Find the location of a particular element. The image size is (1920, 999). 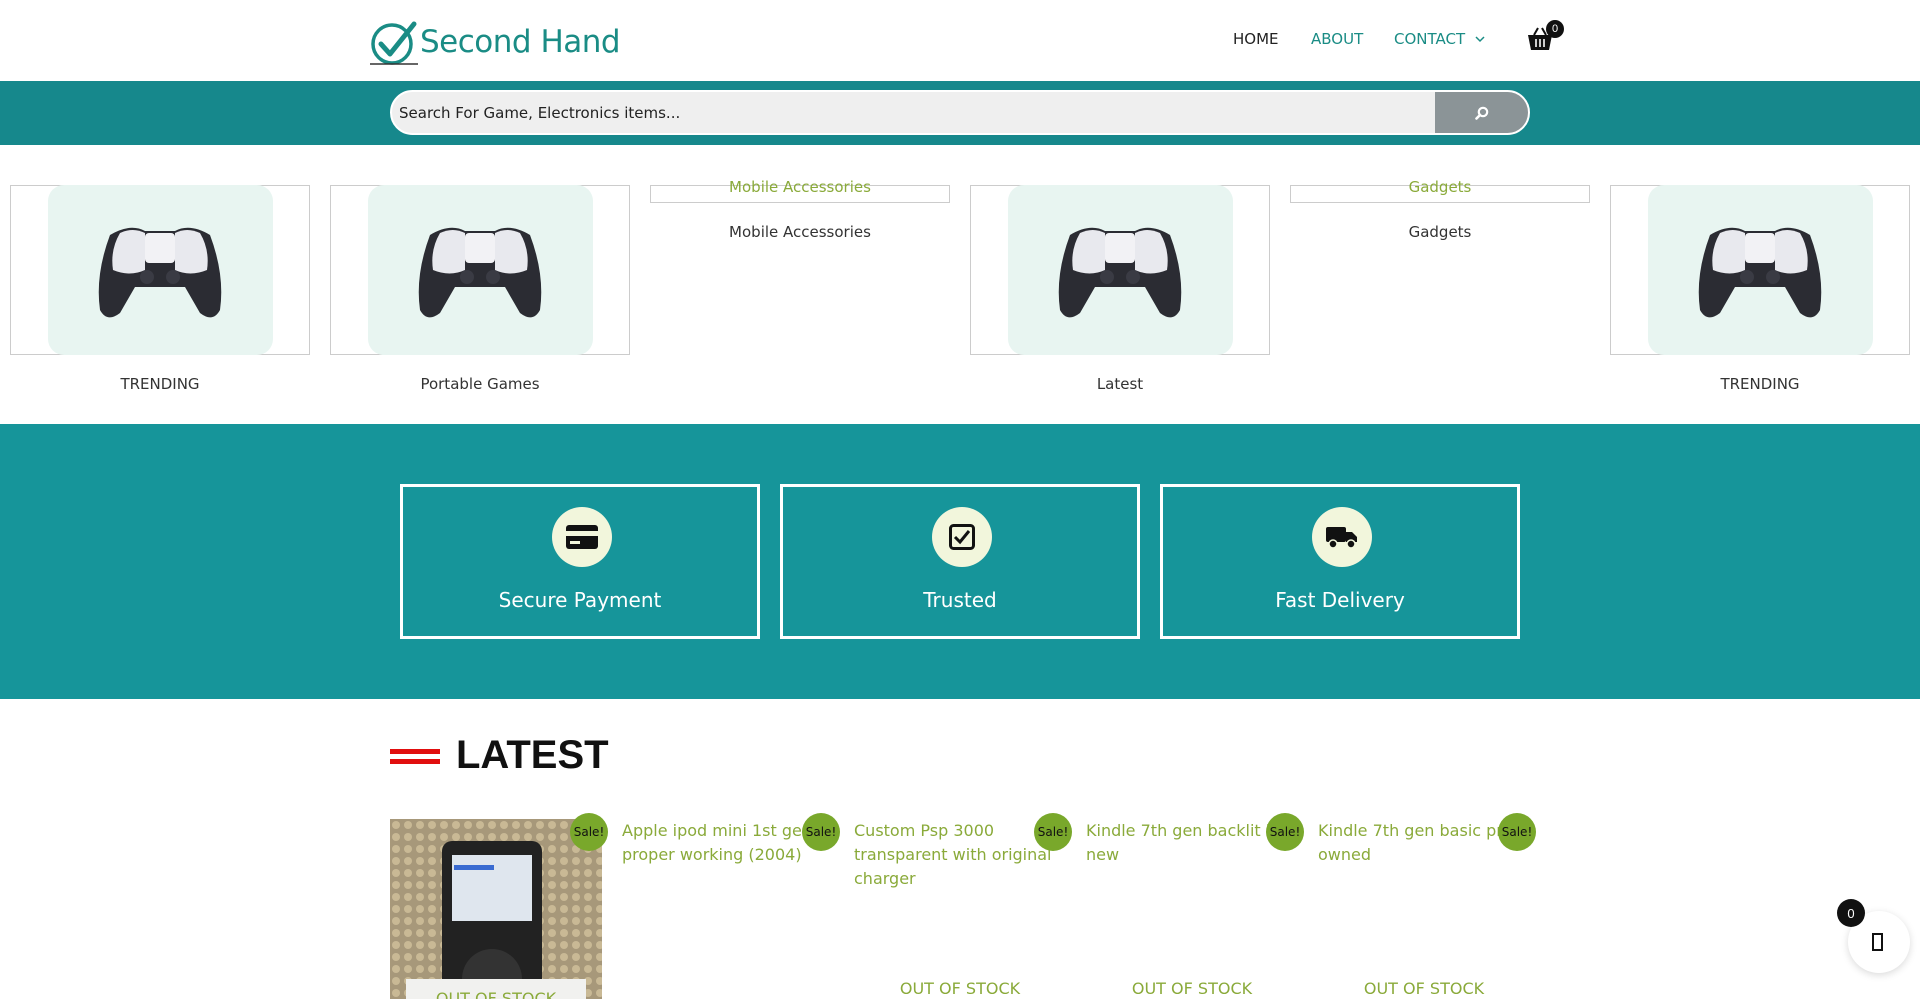

feature-label: Trusted is located at coordinates (960, 600).